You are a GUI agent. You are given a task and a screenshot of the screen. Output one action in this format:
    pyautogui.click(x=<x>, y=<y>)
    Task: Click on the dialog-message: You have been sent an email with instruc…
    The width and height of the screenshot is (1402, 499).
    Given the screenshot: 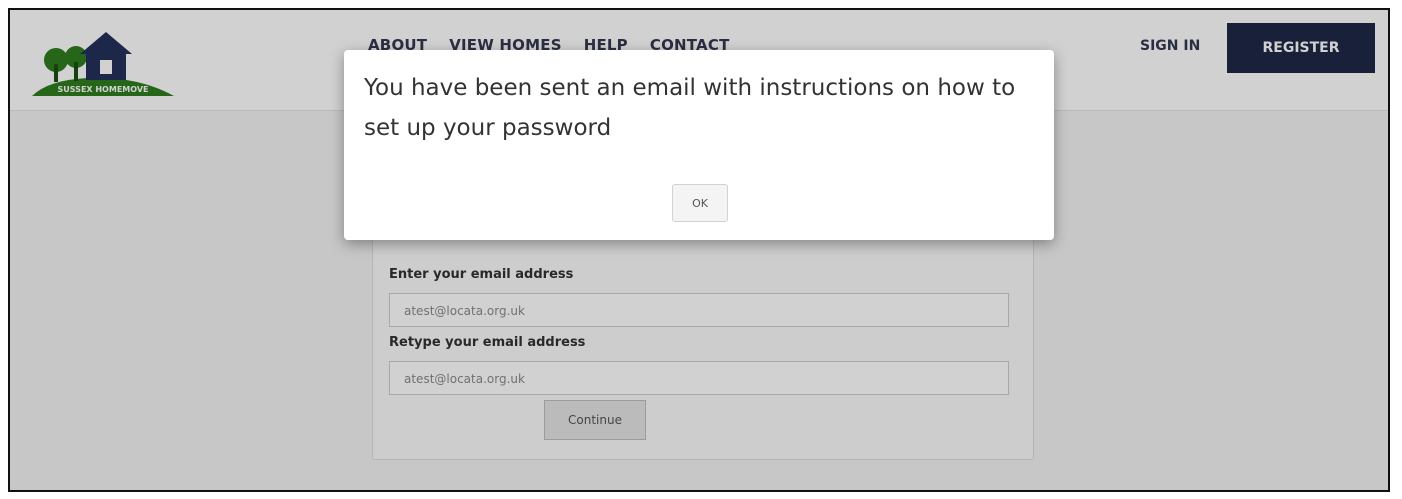 What is the action you would take?
    pyautogui.click(x=690, y=108)
    